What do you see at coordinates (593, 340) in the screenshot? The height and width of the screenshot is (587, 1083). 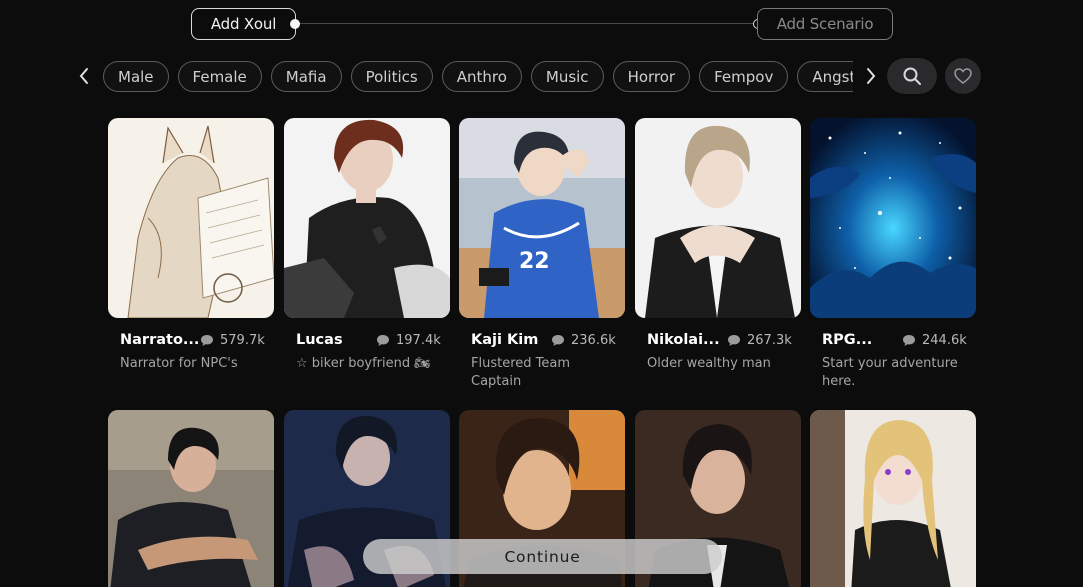 I see `comment-count-value: 236.6k` at bounding box center [593, 340].